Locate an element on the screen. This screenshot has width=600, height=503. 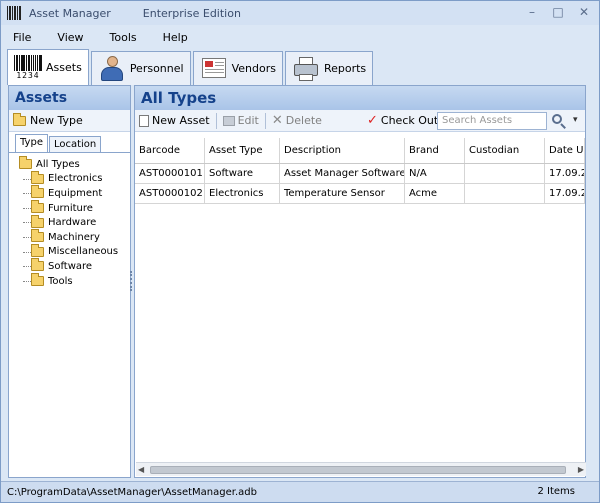
delete-button: ✕ Delete is located at coordinates (296, 120).